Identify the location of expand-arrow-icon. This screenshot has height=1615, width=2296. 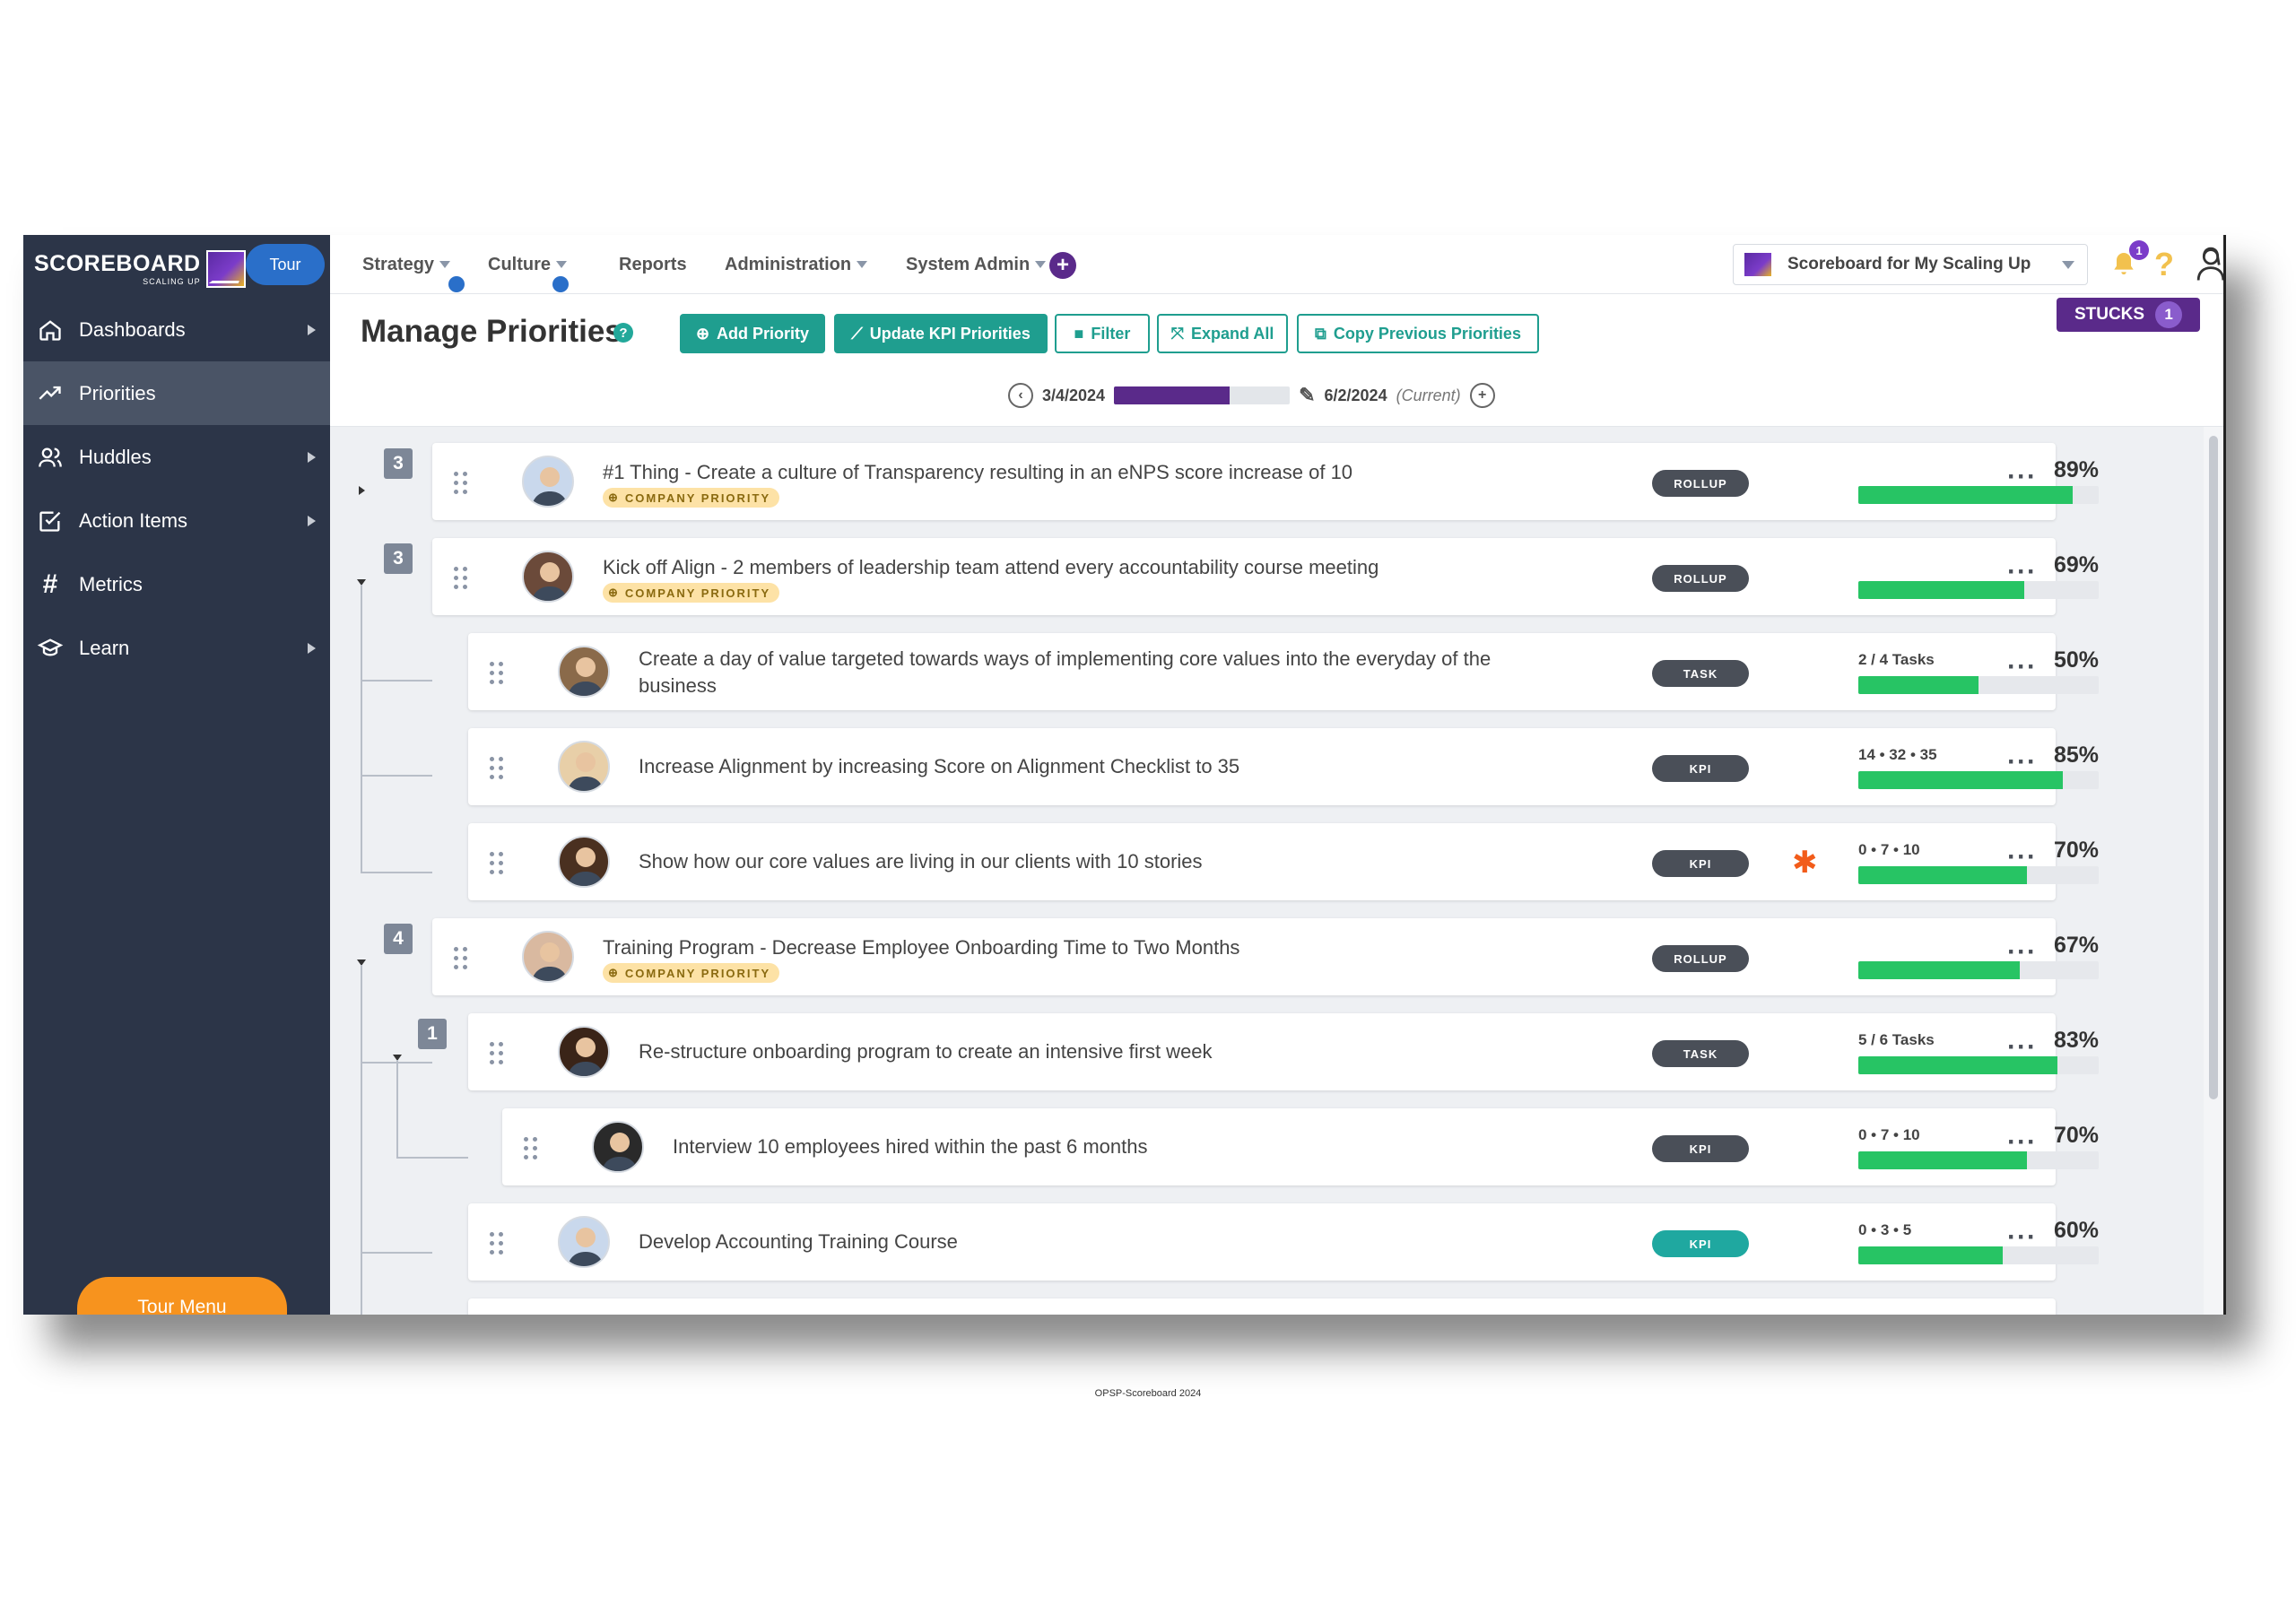
(362, 490).